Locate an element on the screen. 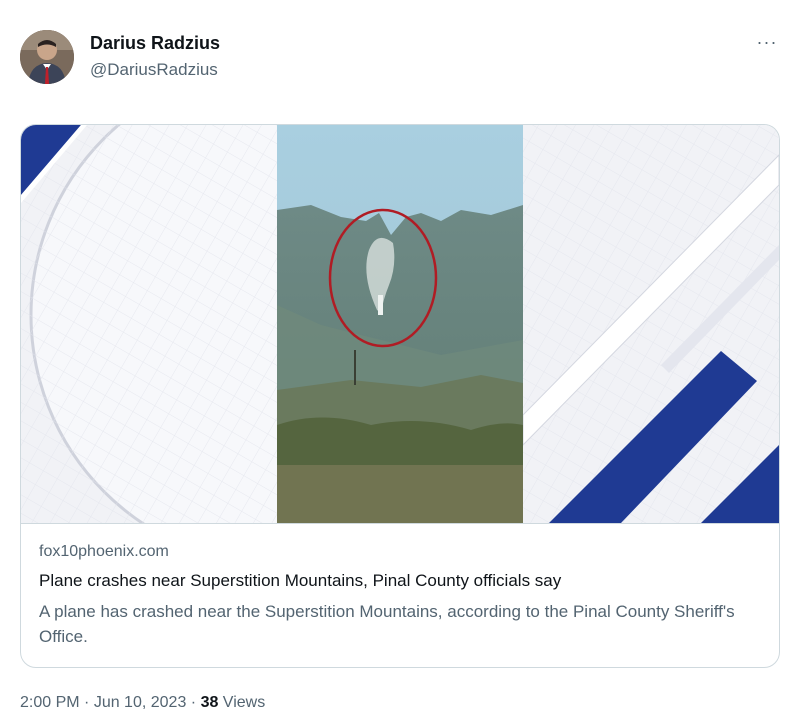 This screenshot has height=726, width=800. tweet-time: 2:00 PM is located at coordinates (50, 702).